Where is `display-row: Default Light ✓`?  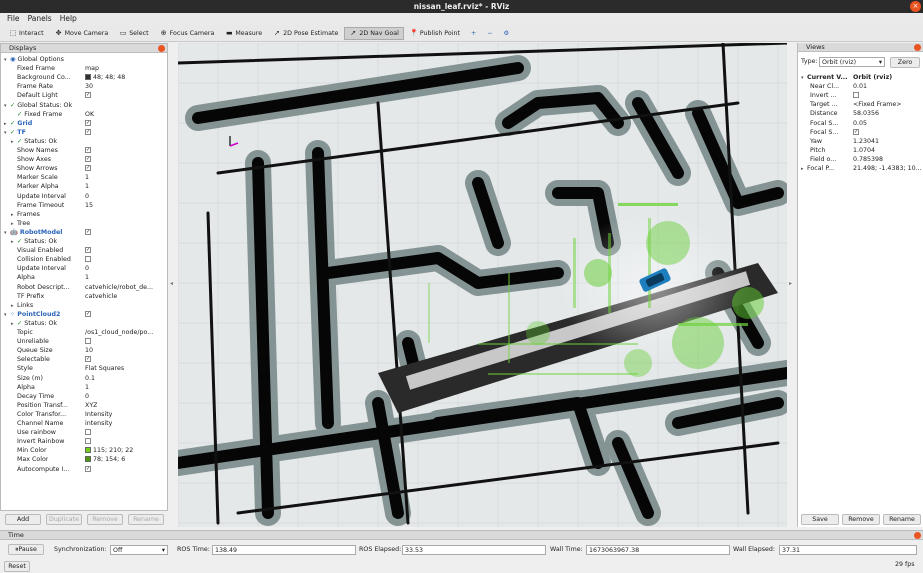
display-row: Default Light ✓ is located at coordinates (84, 95).